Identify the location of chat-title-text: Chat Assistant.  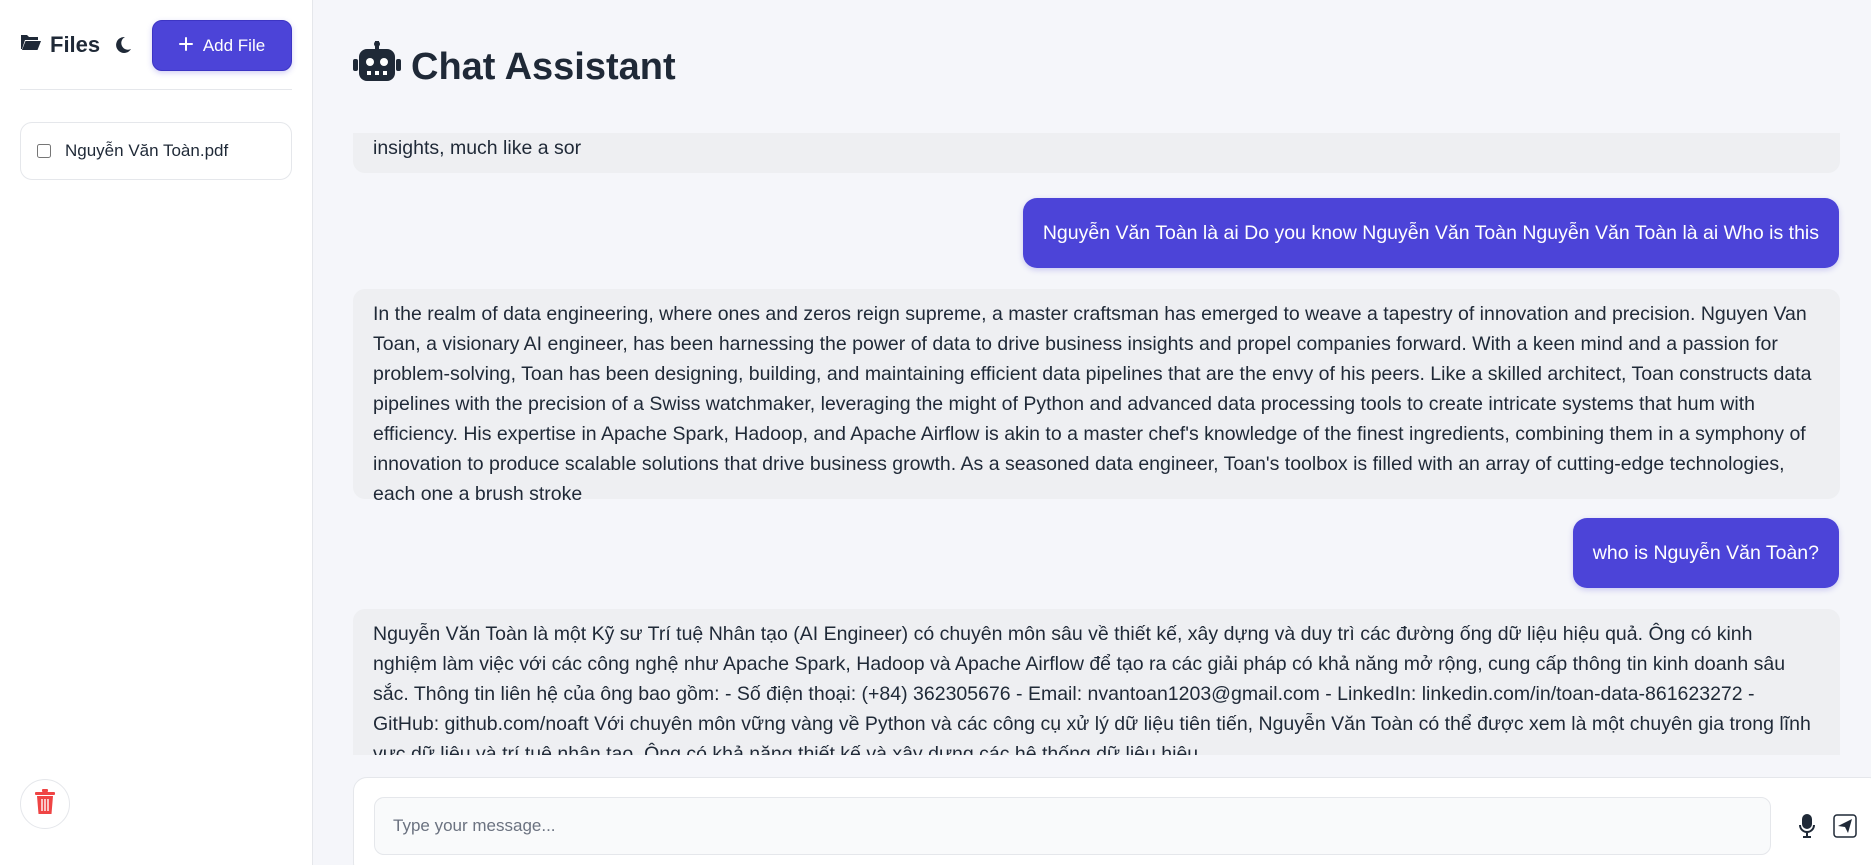
(543, 66).